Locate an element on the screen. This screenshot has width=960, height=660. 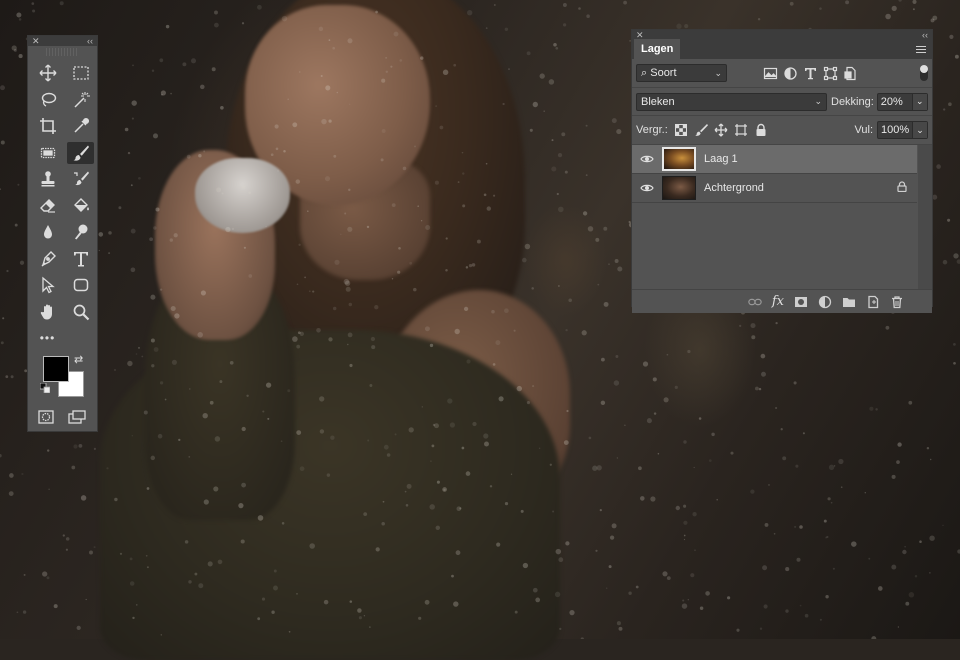
eraser-icon is located at coordinates (47, 205).